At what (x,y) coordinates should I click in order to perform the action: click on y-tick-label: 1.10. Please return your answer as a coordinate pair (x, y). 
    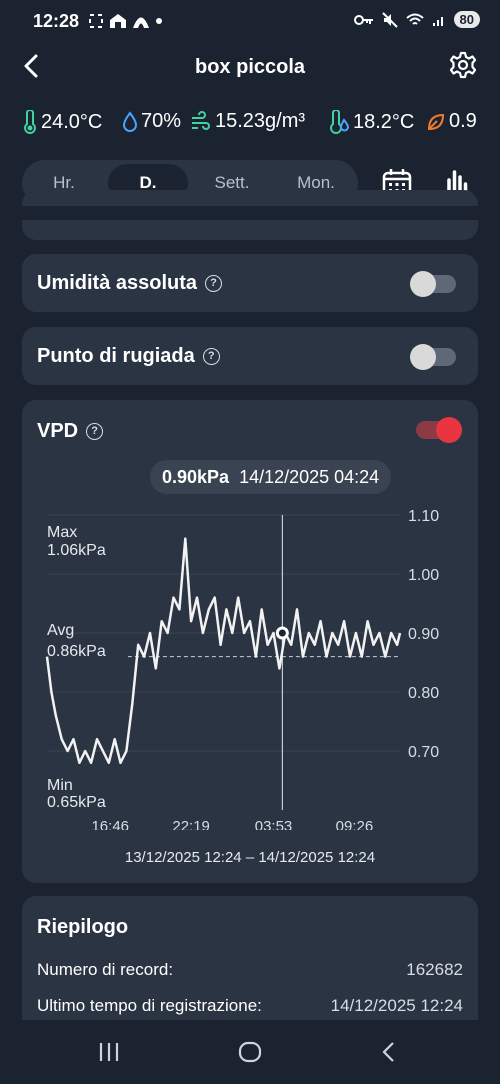
    Looking at the image, I should click on (423, 516).